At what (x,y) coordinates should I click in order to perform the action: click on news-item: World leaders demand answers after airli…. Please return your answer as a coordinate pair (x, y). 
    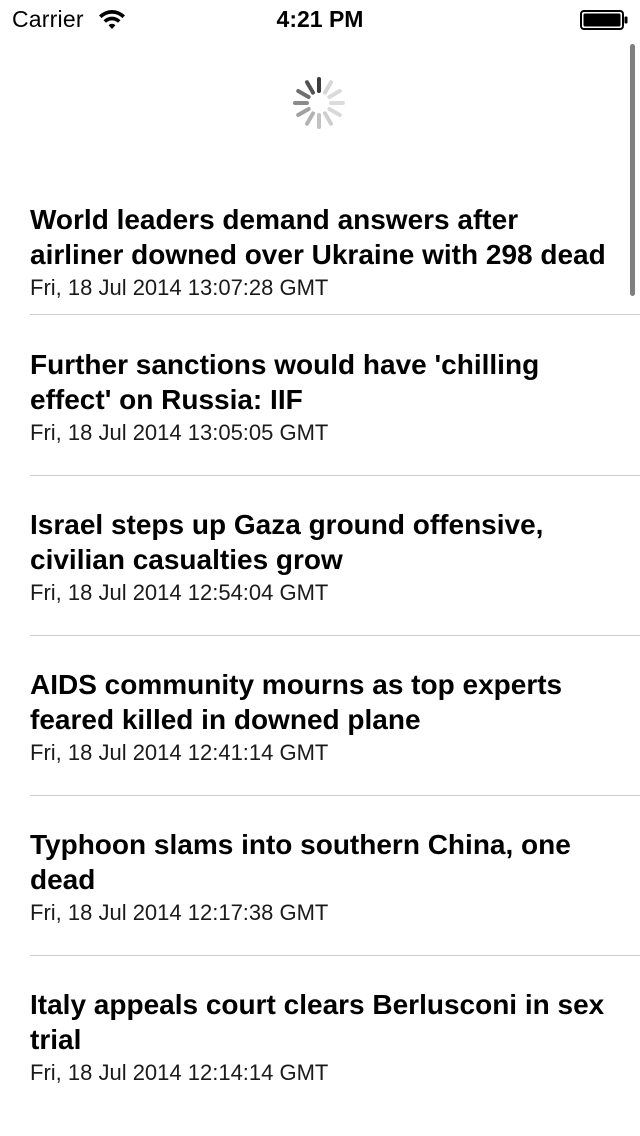
    Looking at the image, I should click on (320, 241).